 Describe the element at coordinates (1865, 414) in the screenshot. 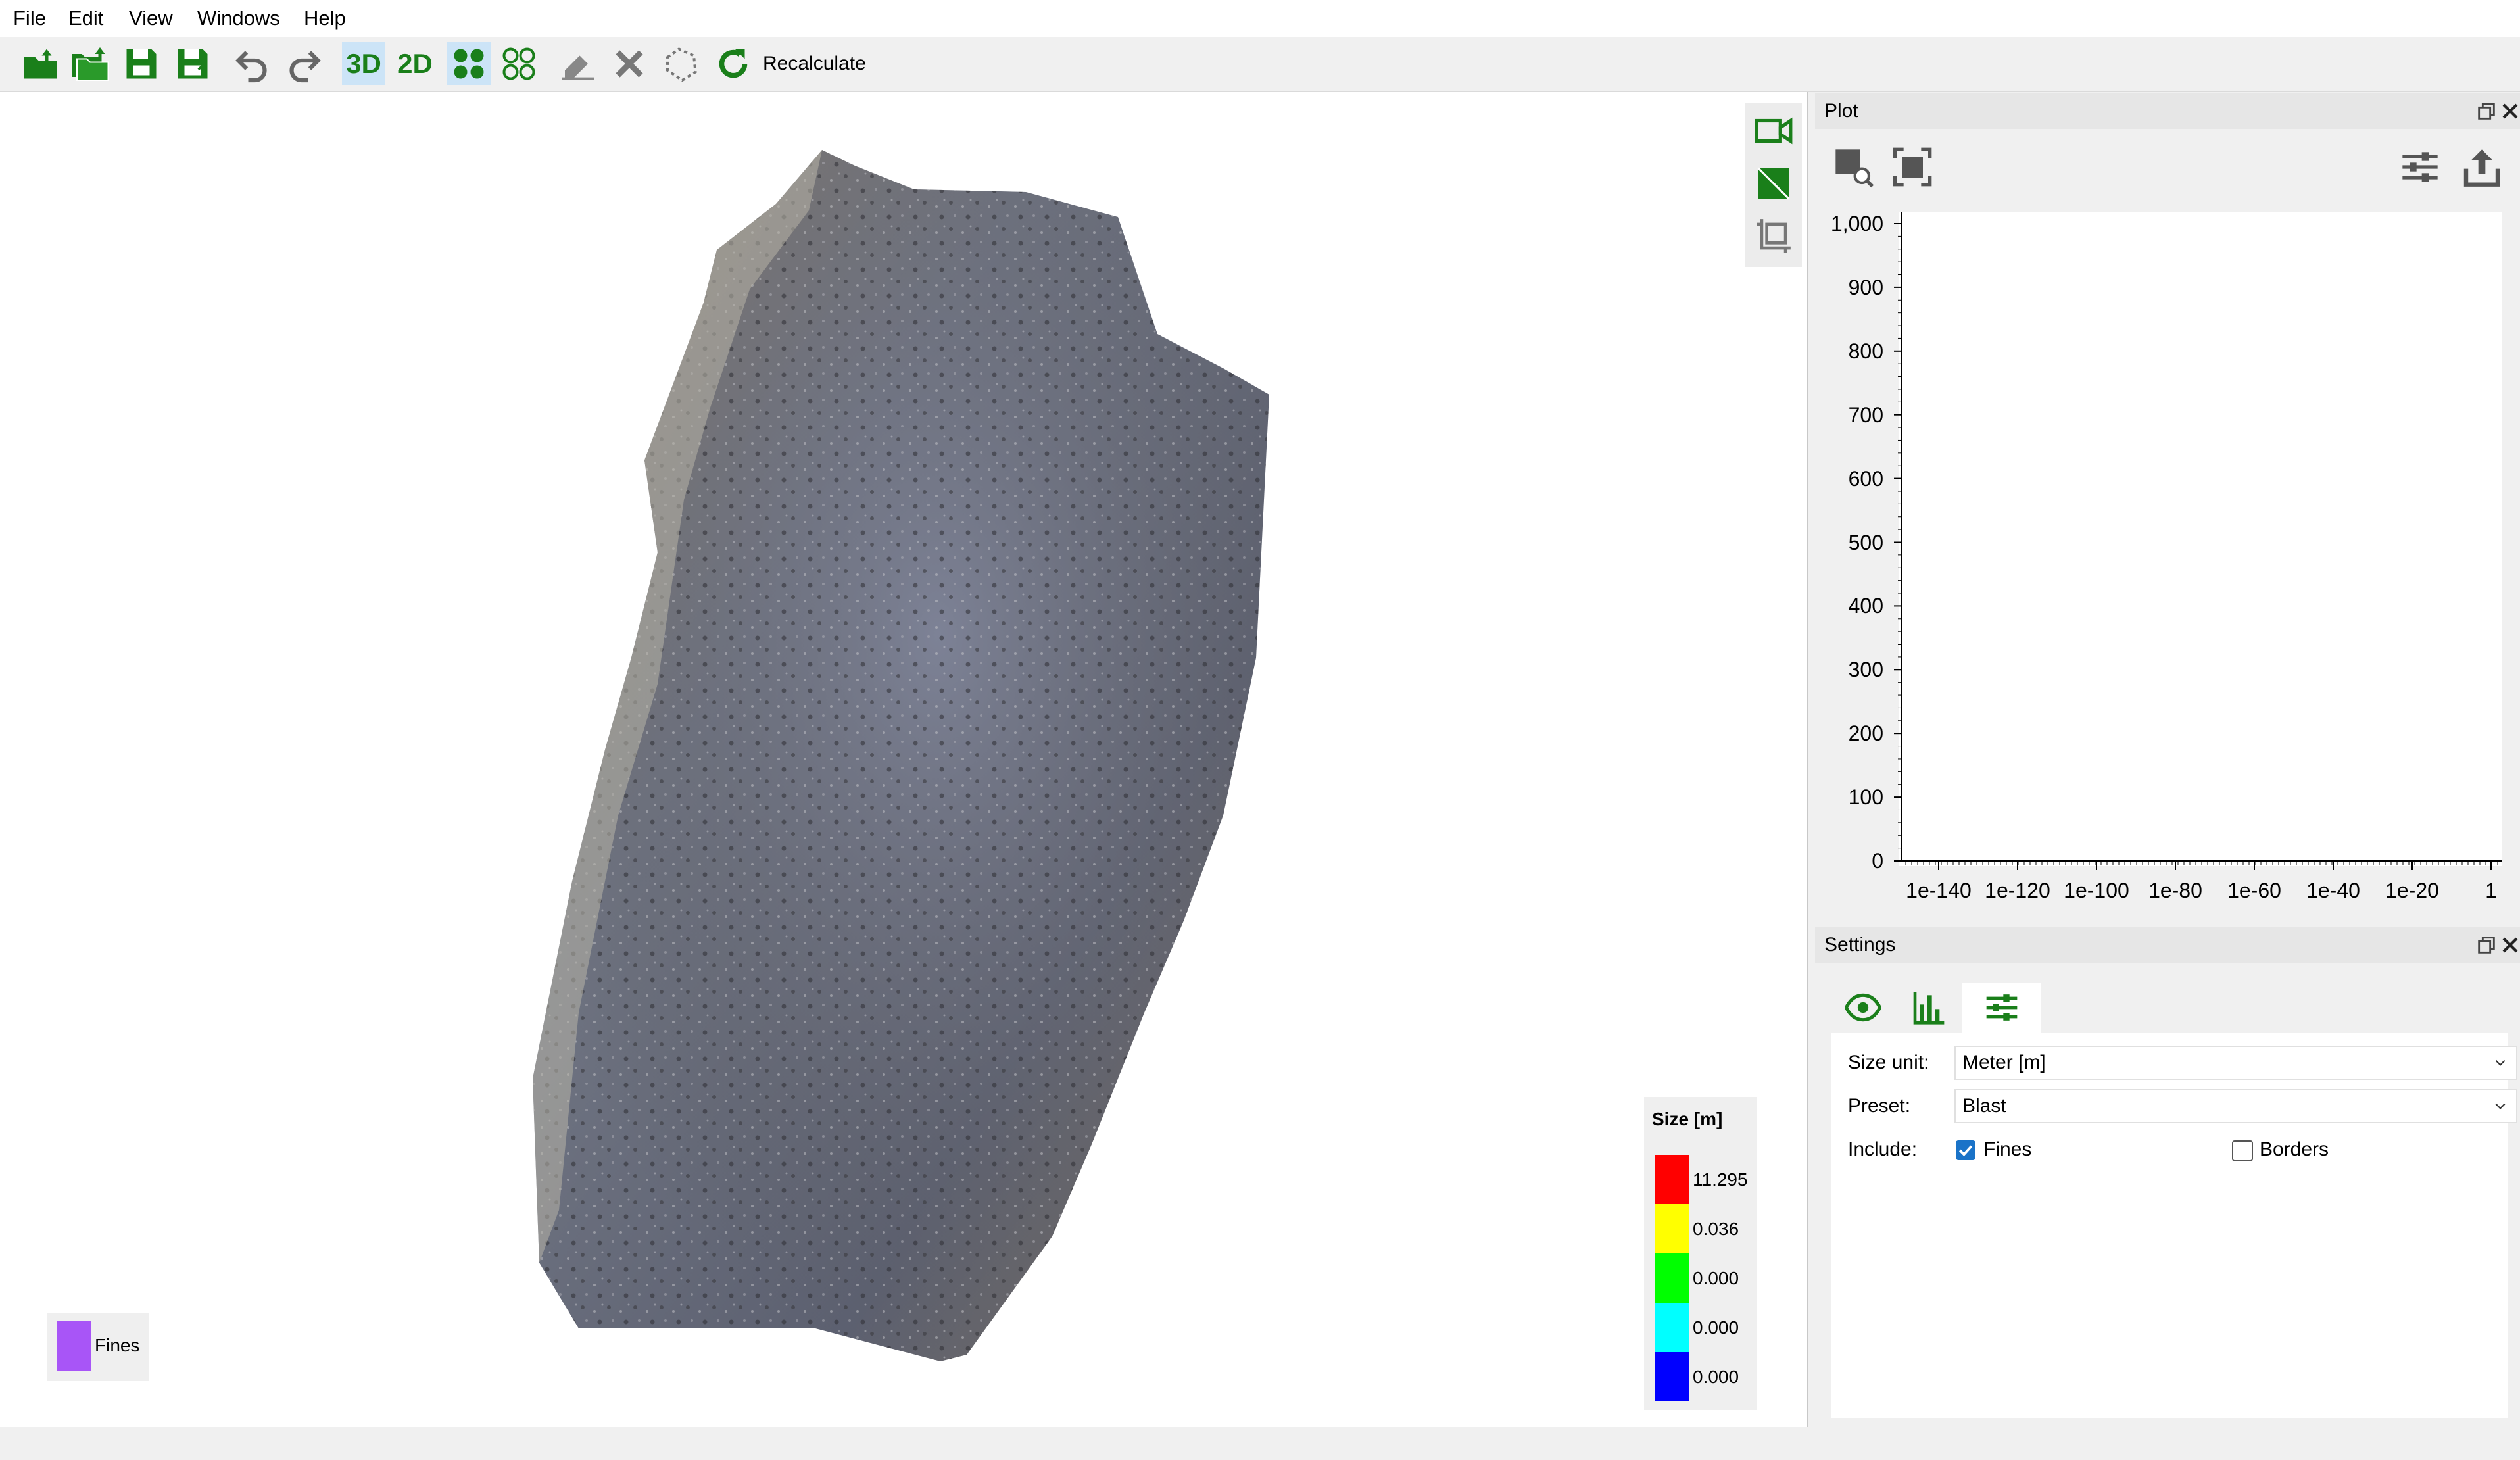

I see `y-tick-label: 700` at that location.